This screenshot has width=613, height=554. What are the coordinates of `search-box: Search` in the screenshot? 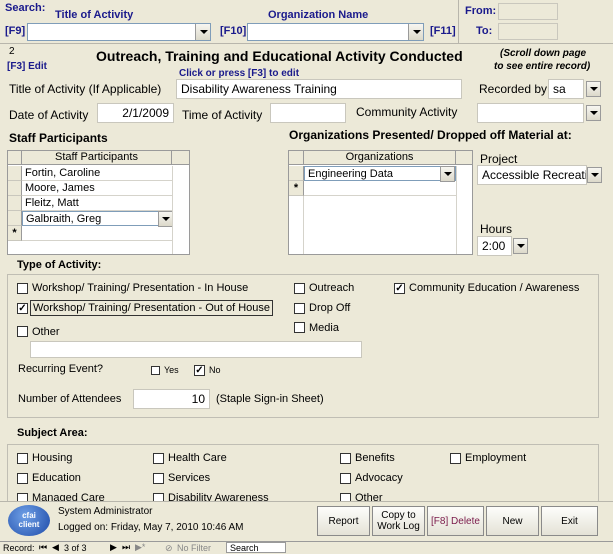 It's located at (256, 547).